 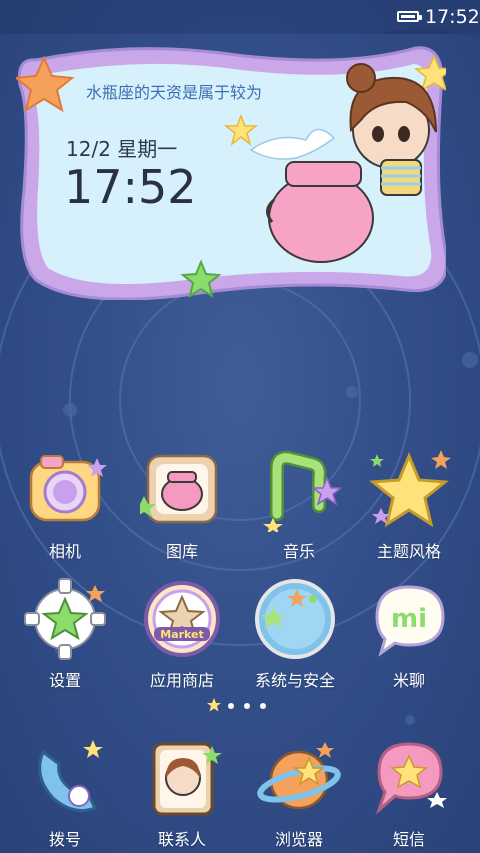 What do you see at coordinates (182, 619) in the screenshot?
I see `market-icon: Market` at bounding box center [182, 619].